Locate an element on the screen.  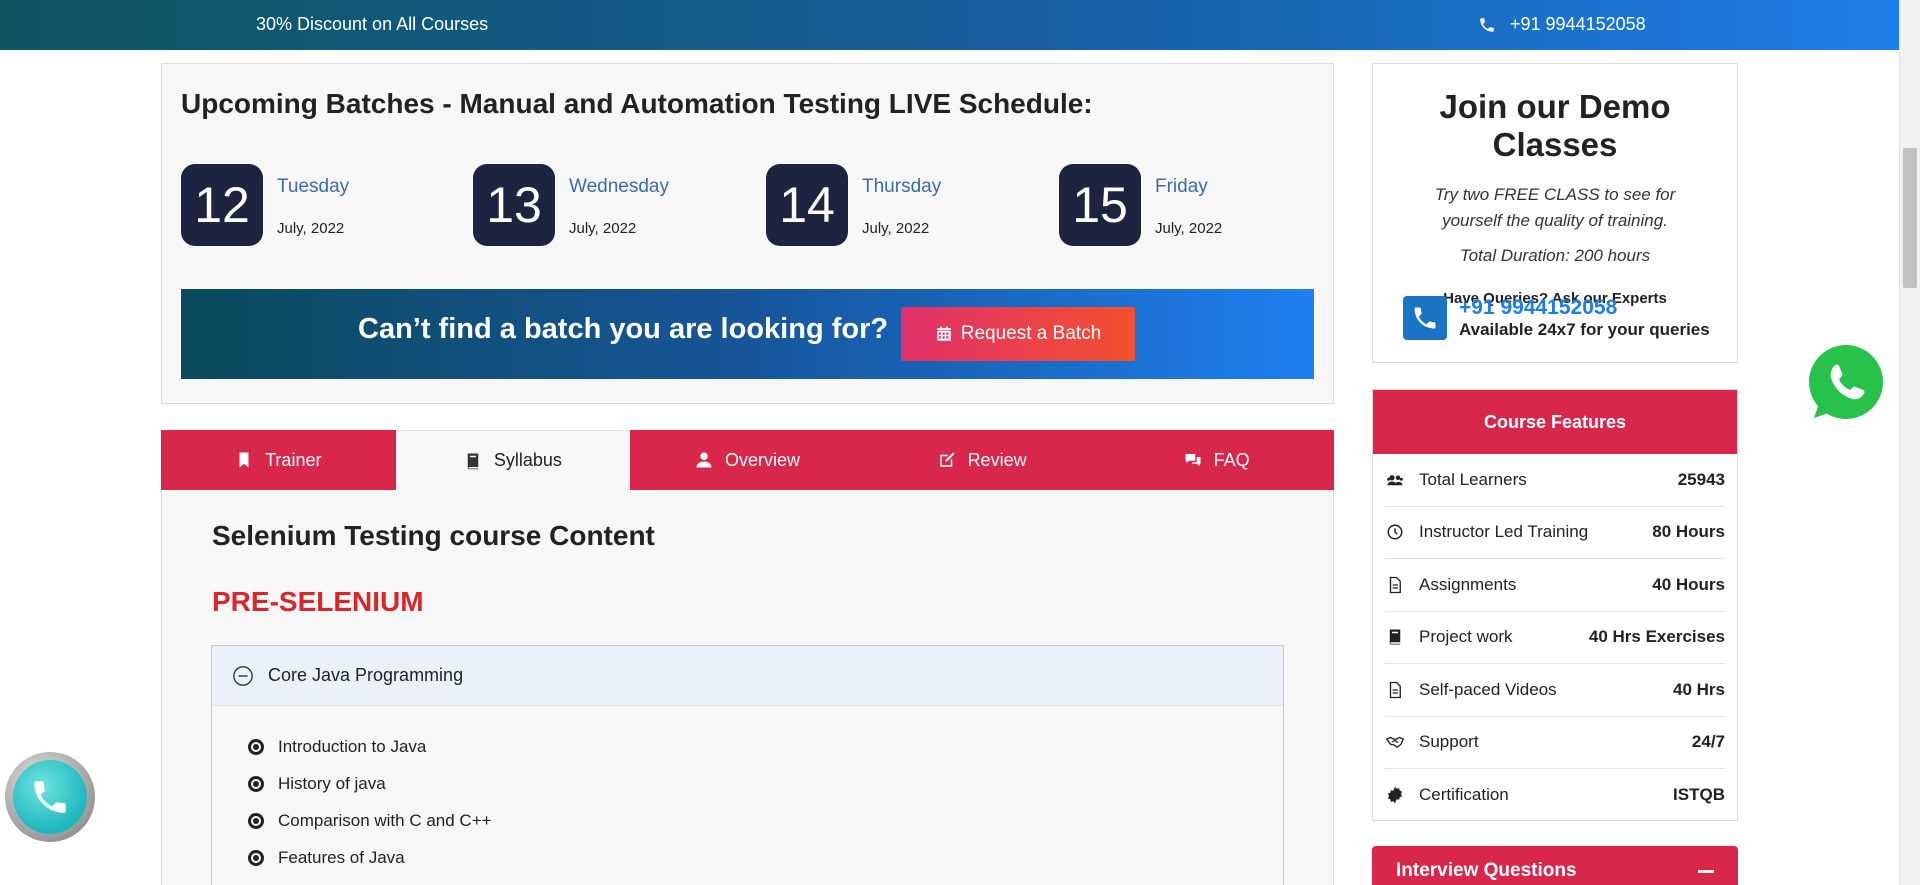
batch-day-number: 13 is located at coordinates (514, 205).